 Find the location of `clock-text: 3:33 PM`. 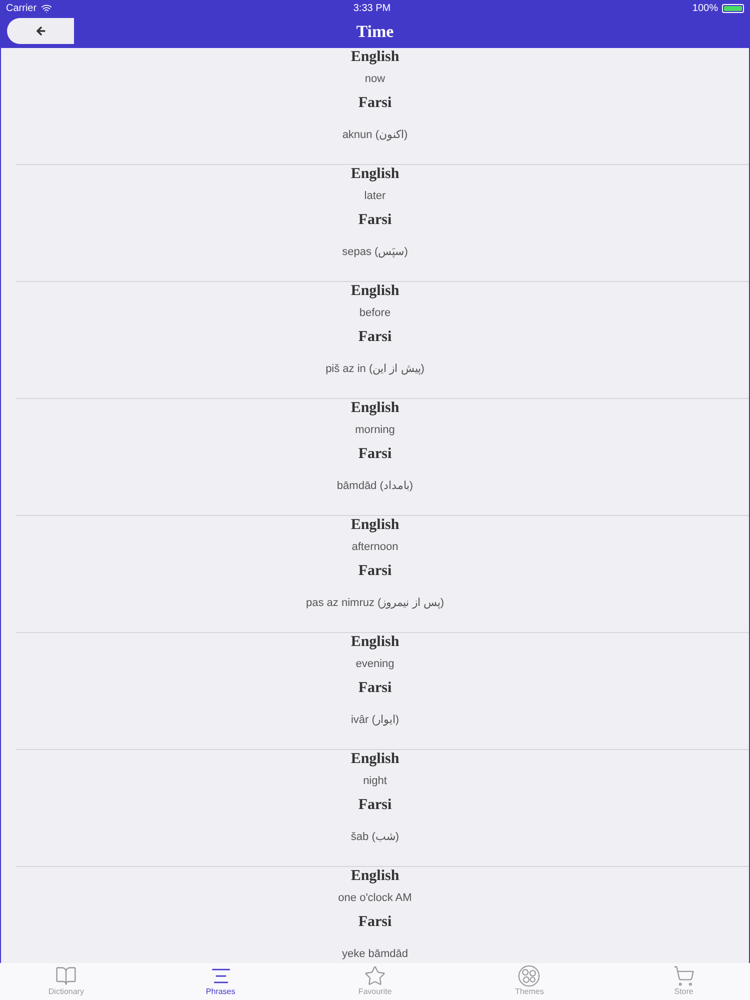

clock-text: 3:33 PM is located at coordinates (372, 9).